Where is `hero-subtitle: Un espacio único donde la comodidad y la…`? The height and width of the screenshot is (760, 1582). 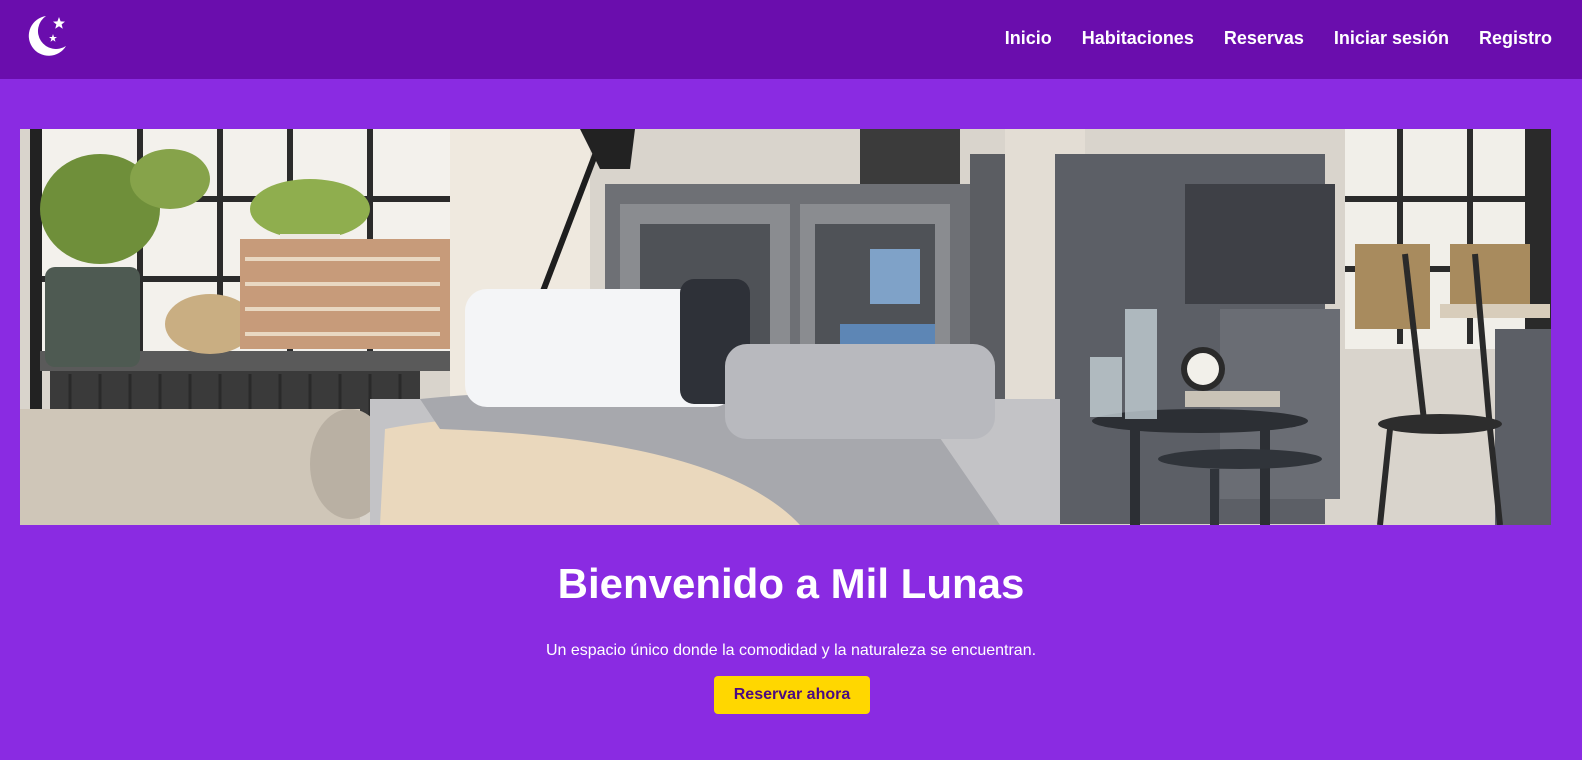
hero-subtitle: Un espacio único donde la comodidad y la… is located at coordinates (791, 650).